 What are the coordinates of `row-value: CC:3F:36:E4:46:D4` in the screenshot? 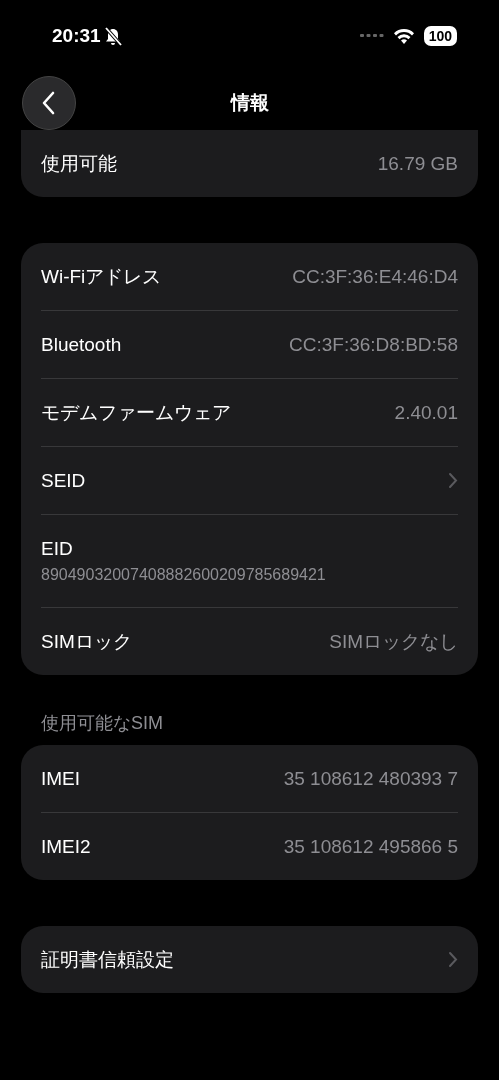 It's located at (375, 276).